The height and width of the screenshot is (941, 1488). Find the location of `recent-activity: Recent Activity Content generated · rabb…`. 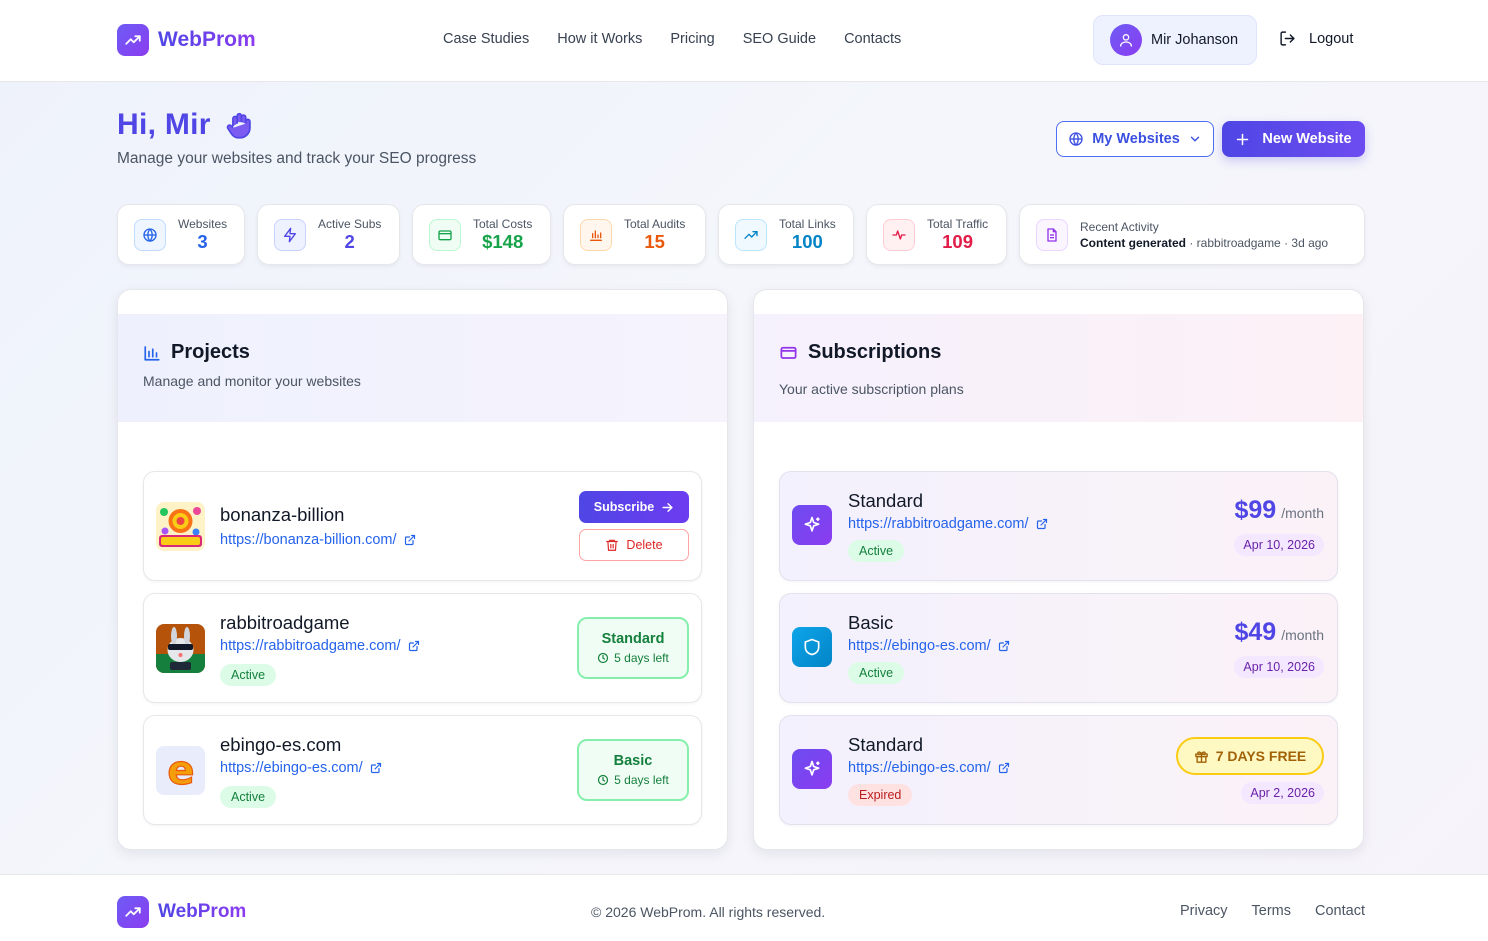

recent-activity: Recent Activity Content generated · rabb… is located at coordinates (1192, 234).